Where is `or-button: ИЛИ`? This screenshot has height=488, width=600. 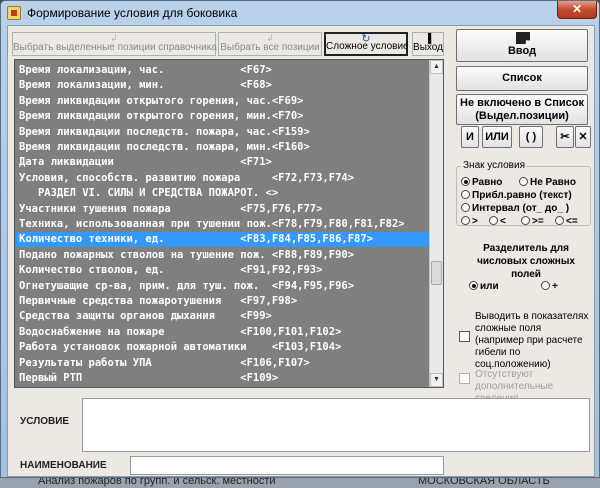 or-button: ИЛИ is located at coordinates (497, 137).